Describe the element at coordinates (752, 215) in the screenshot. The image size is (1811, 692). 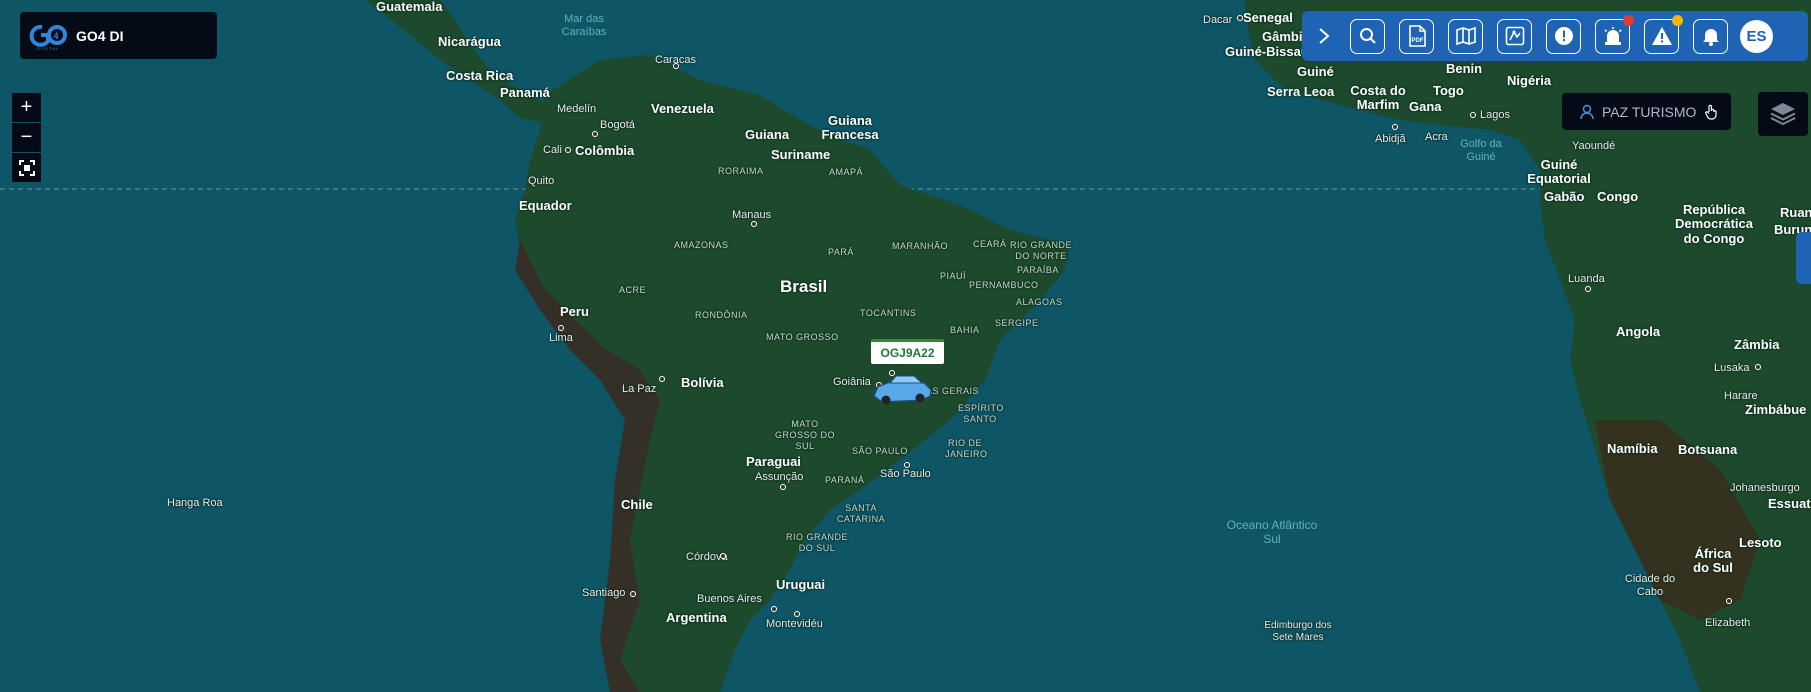
I see `map-label-city: Manaus` at that location.